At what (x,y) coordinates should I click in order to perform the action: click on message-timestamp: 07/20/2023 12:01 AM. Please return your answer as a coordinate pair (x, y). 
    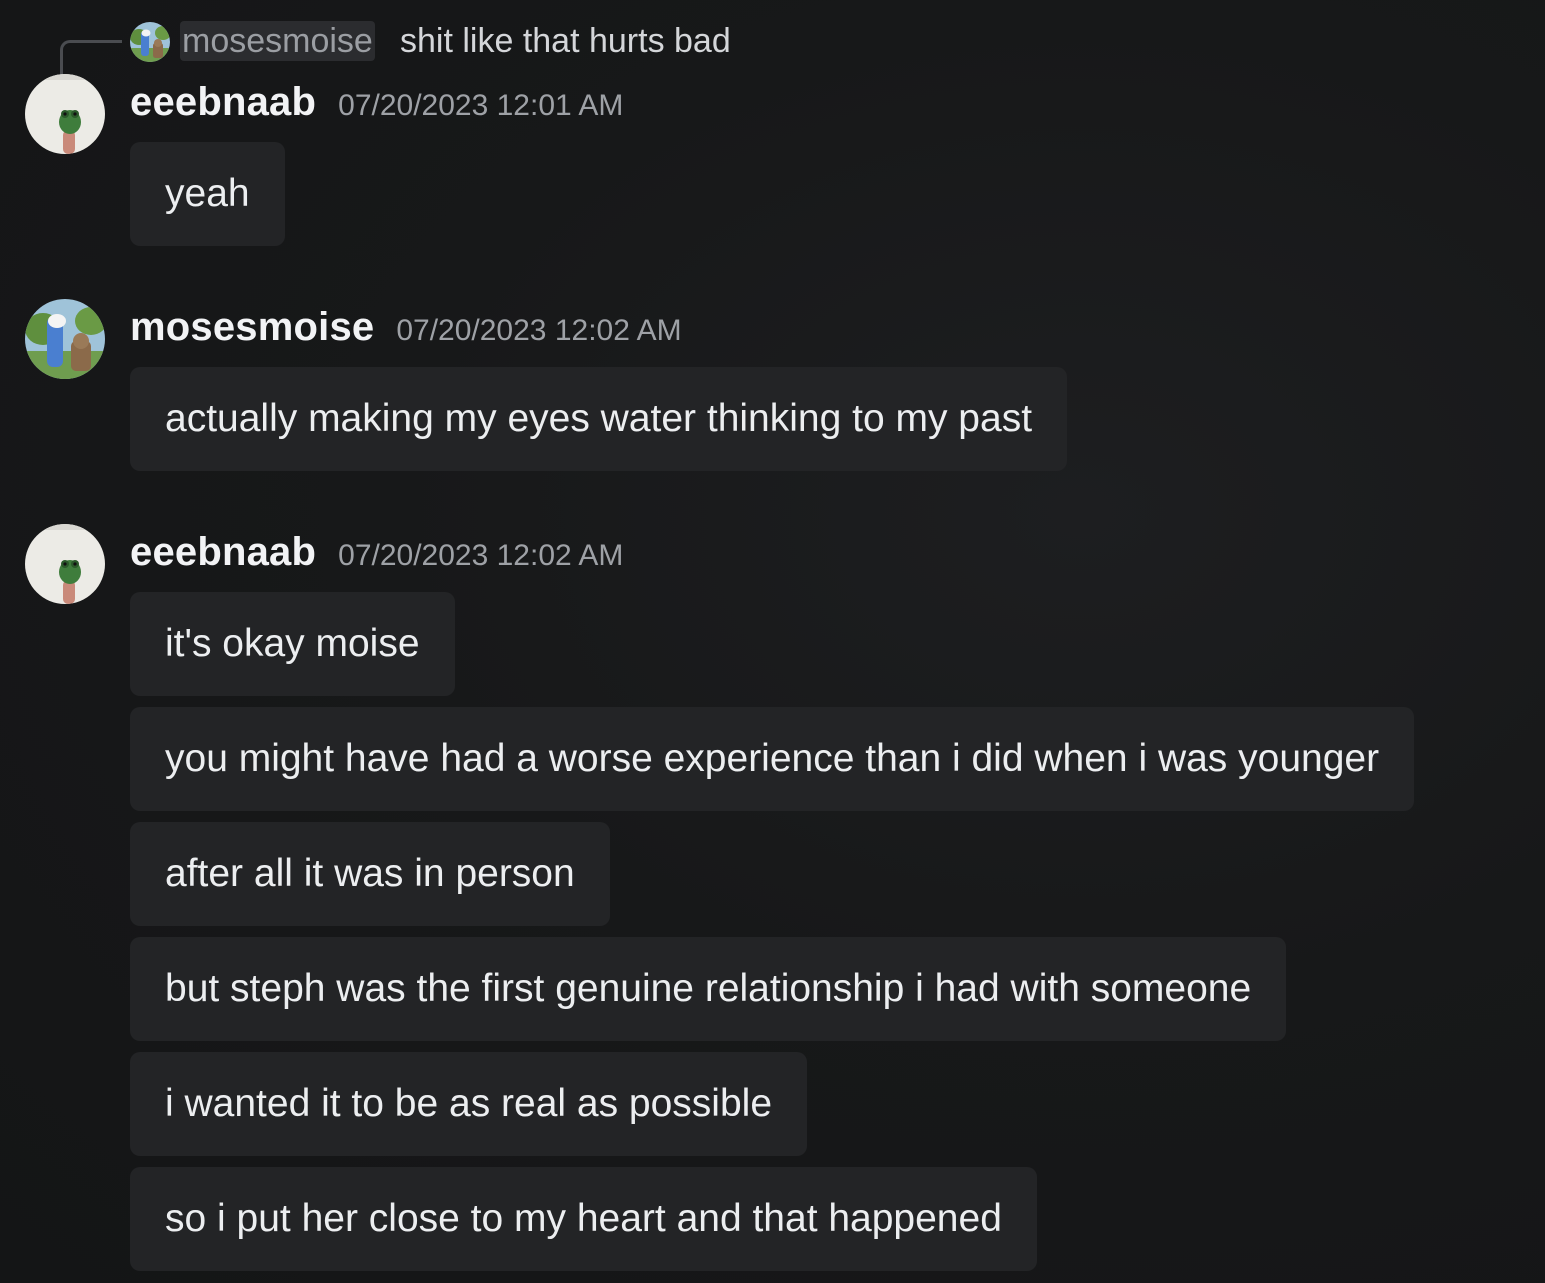
    Looking at the image, I should click on (481, 105).